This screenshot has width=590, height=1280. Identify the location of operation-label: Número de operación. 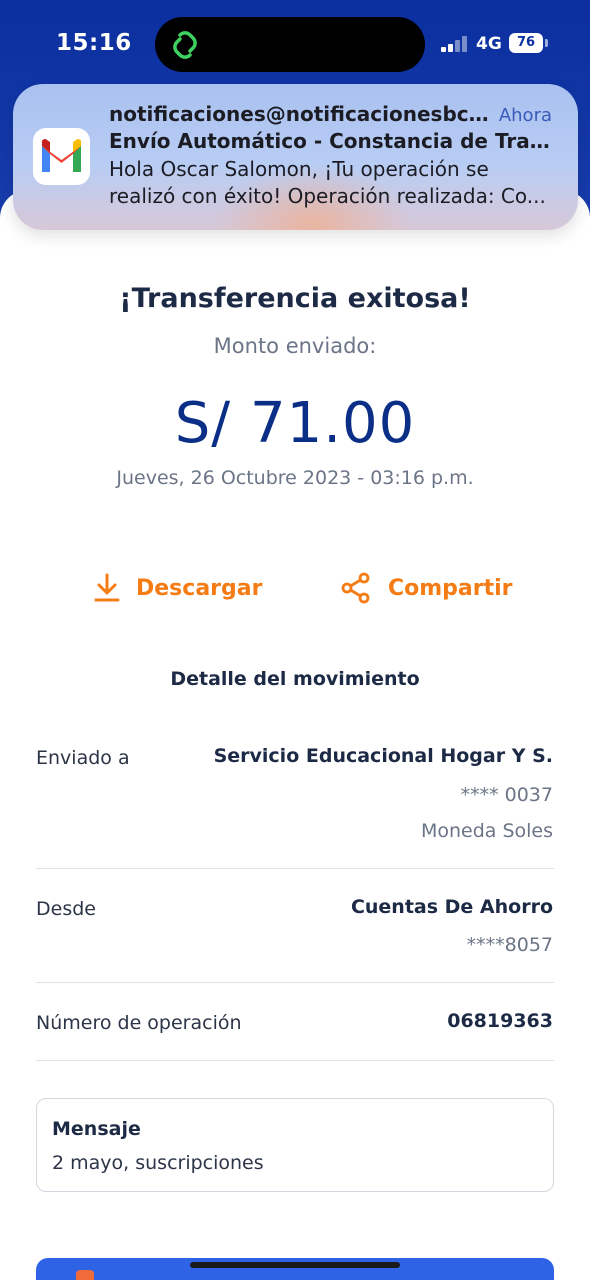
(139, 1023).